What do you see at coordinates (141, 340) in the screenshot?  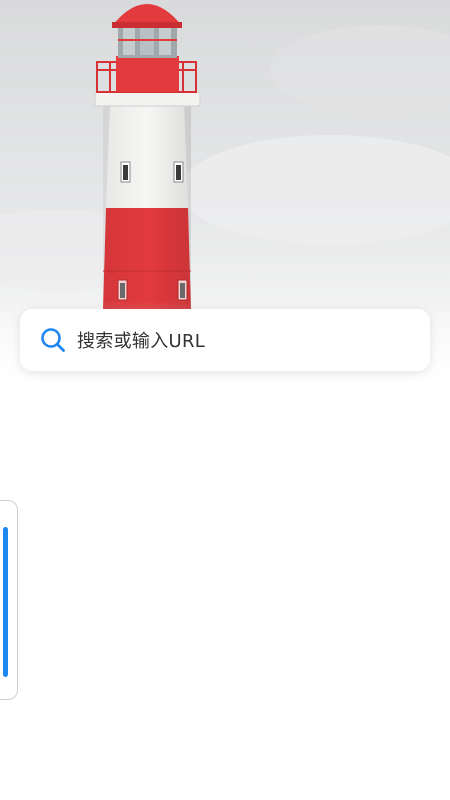 I see `search-input-placeholder: 搜索或输入URL` at bounding box center [141, 340].